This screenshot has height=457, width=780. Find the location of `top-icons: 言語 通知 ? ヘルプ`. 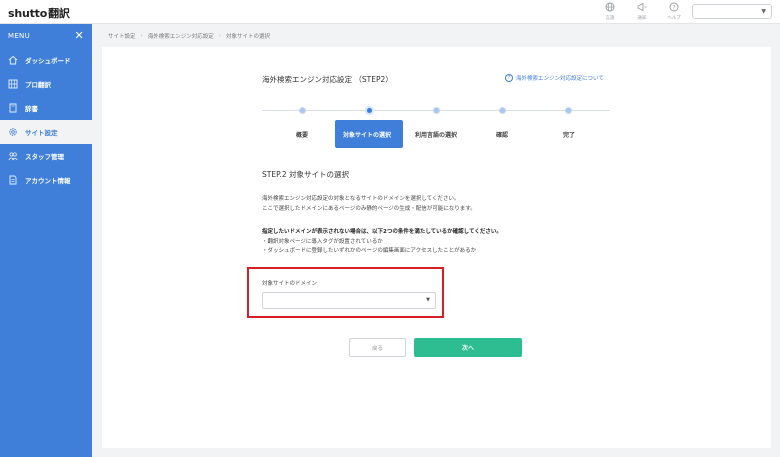

top-icons: 言語 通知 ? ヘルプ is located at coordinates (642, 12).